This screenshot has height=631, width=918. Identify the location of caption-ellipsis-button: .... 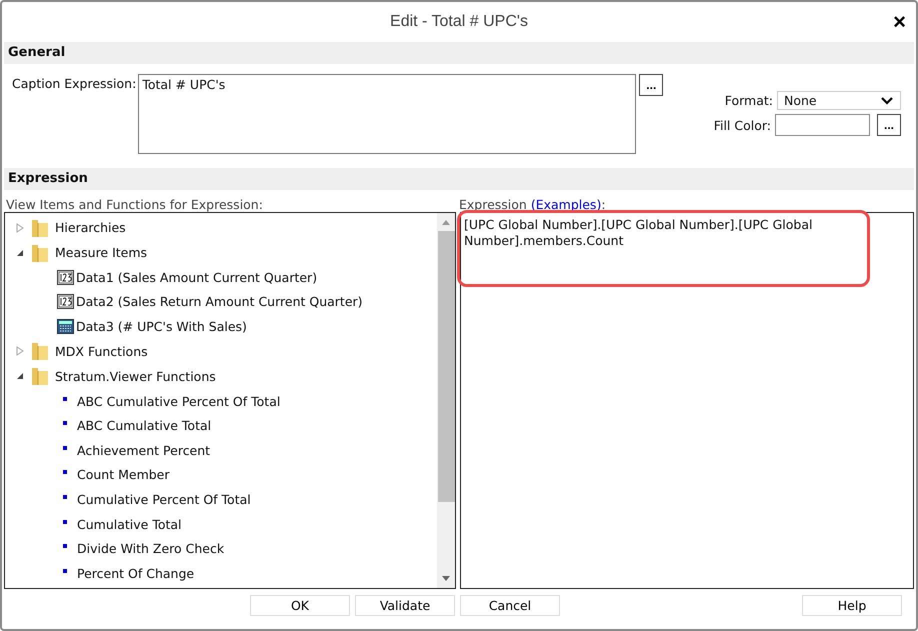
(651, 85).